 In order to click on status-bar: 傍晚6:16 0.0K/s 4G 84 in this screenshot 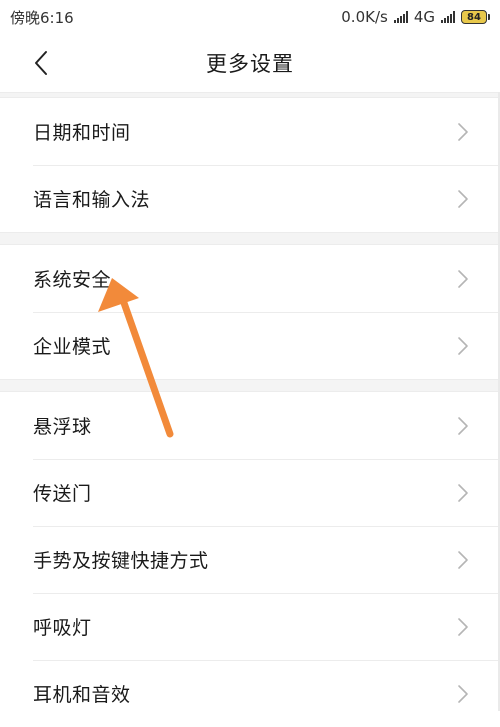, I will do `click(250, 17)`.